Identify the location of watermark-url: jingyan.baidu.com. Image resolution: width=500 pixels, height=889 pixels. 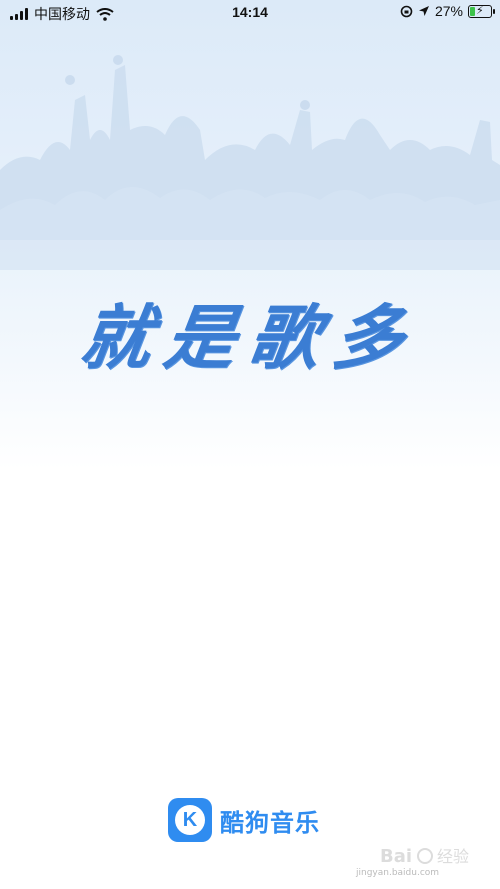
(398, 873).